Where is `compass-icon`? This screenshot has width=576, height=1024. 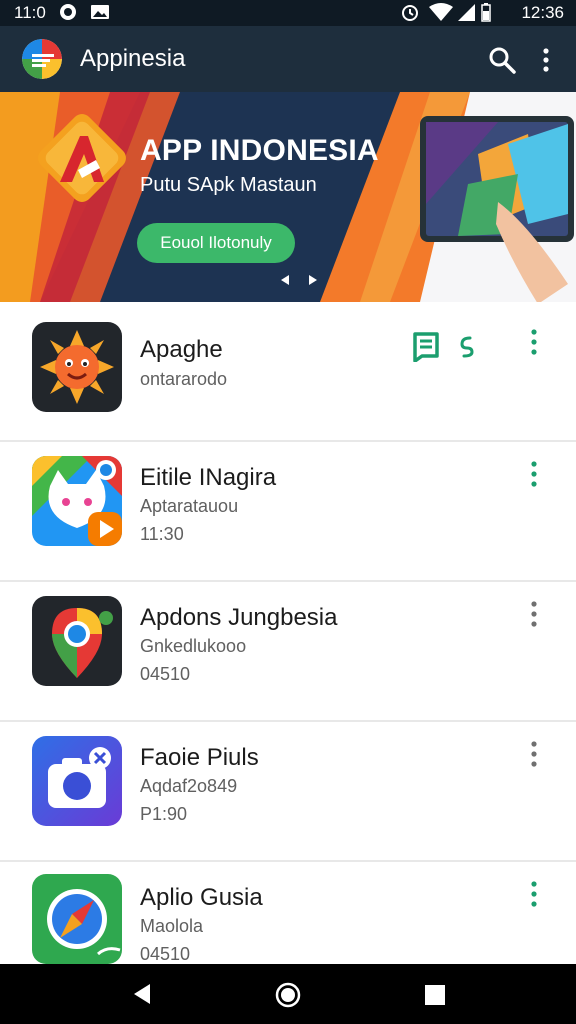
compass-icon is located at coordinates (77, 919).